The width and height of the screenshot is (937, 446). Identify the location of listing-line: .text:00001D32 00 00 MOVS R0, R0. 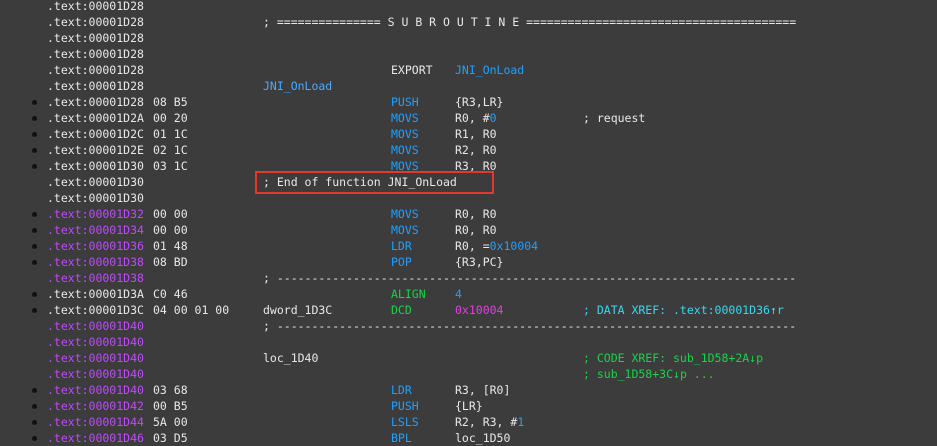
(468, 214).